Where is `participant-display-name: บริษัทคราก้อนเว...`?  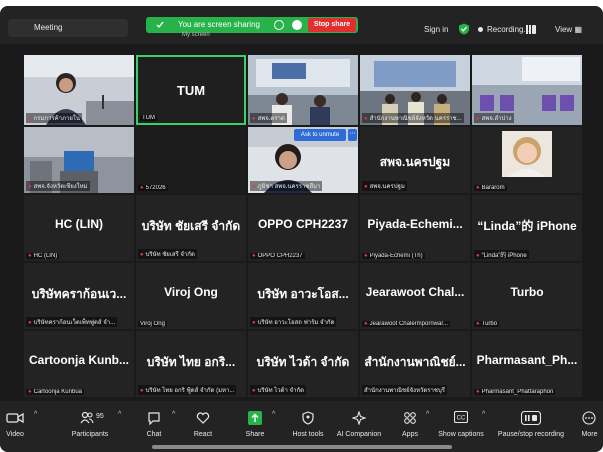 participant-display-name: บริษัทคราก้อนเว... is located at coordinates (79, 294).